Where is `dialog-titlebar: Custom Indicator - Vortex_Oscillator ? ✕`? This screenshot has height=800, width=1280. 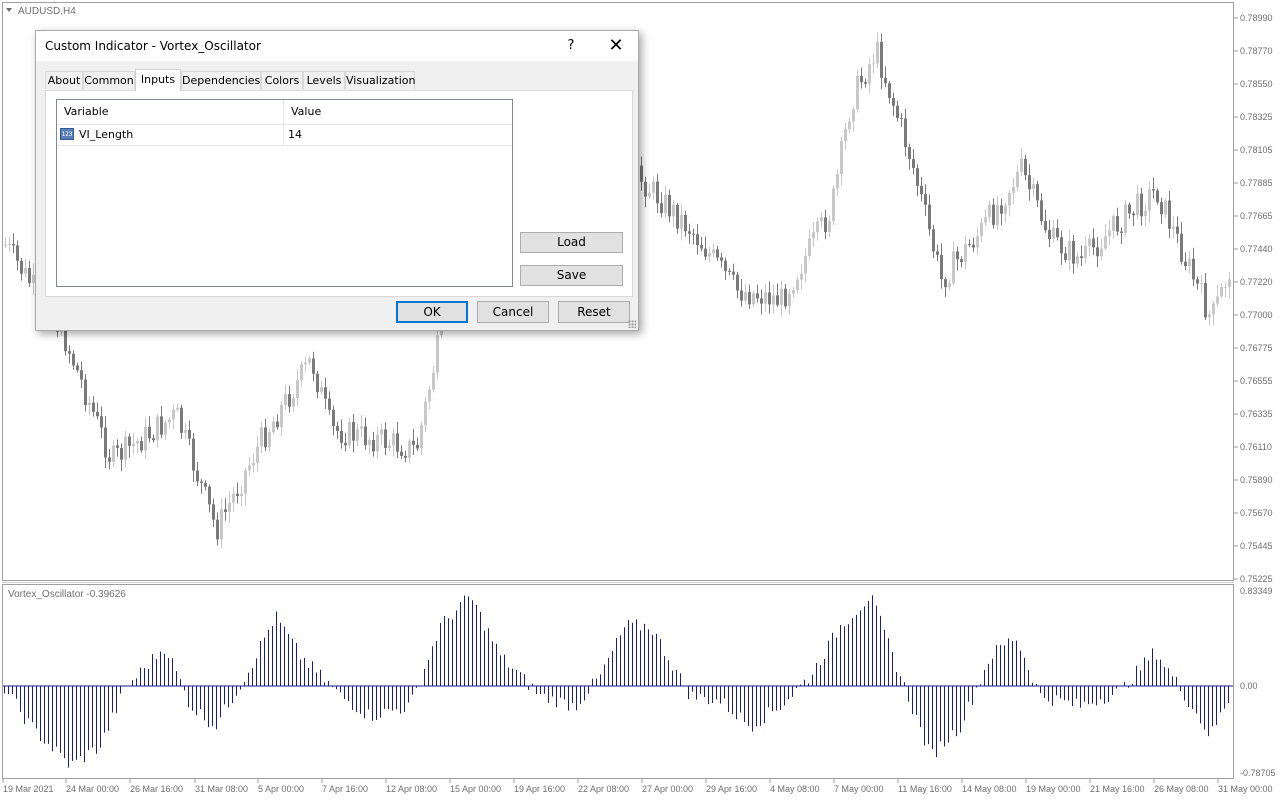 dialog-titlebar: Custom Indicator - Vortex_Oscillator ? ✕ is located at coordinates (337, 46).